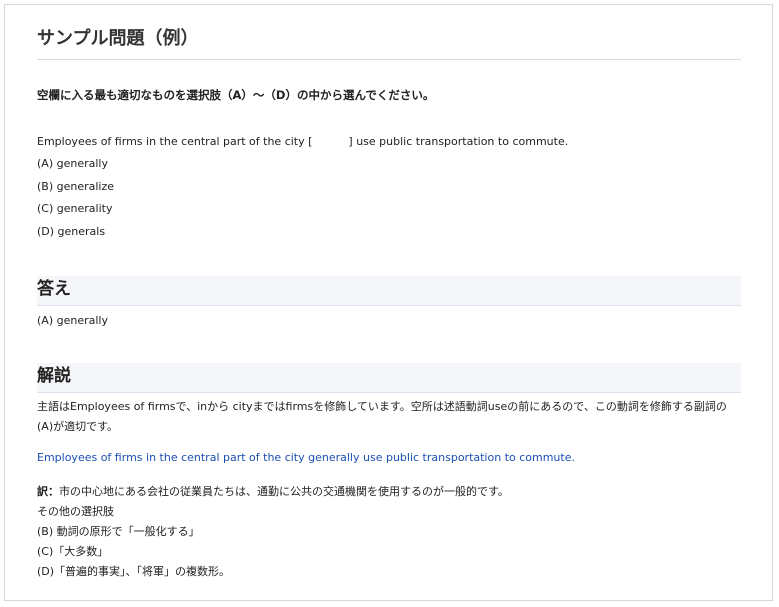 The height and width of the screenshot is (607, 779). What do you see at coordinates (72, 163) in the screenshot?
I see `choice-a: (A) generally` at bounding box center [72, 163].